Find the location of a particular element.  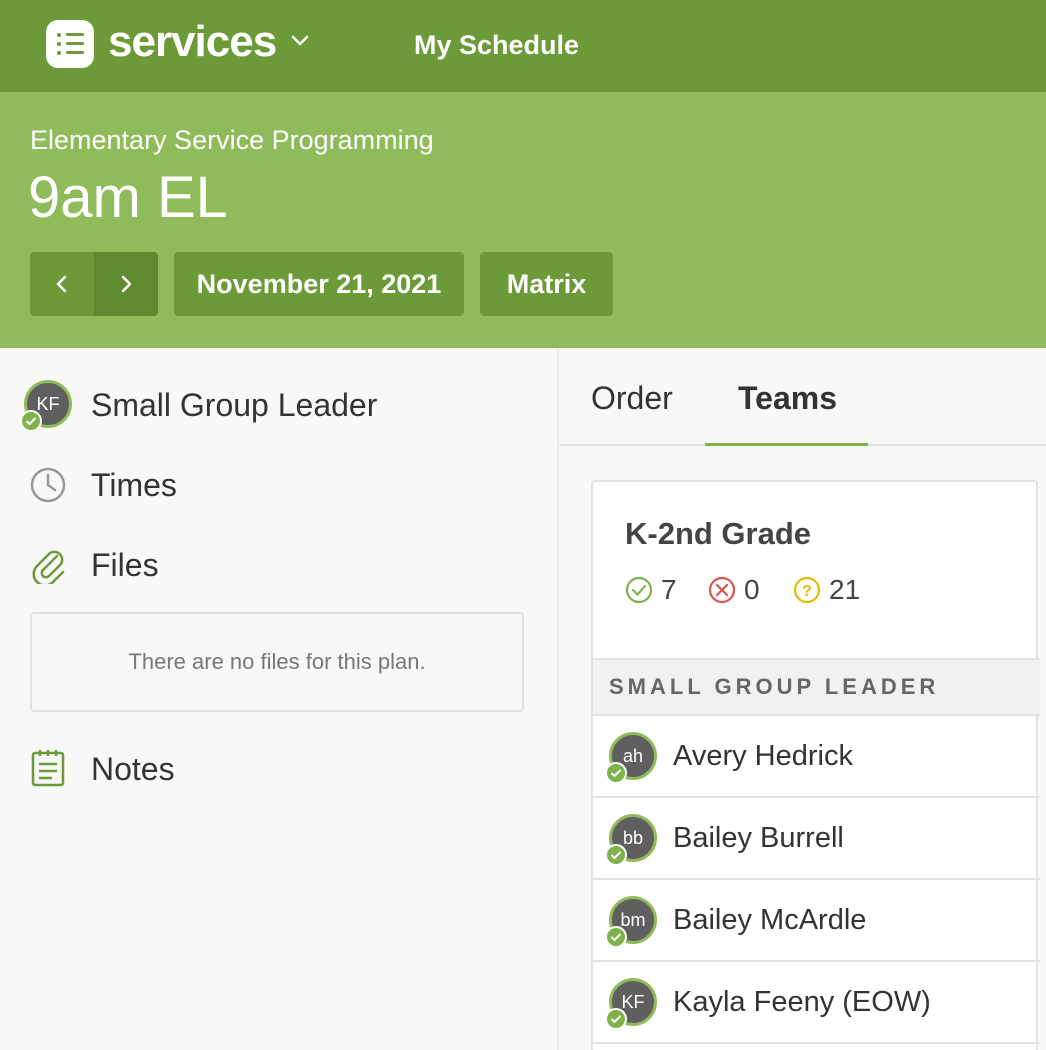

next-plan-button is located at coordinates (126, 284).